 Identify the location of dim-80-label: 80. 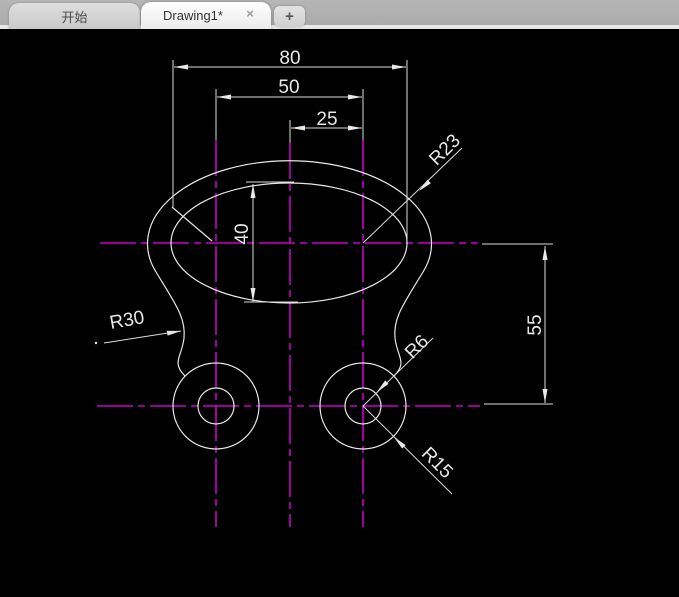
(289, 58).